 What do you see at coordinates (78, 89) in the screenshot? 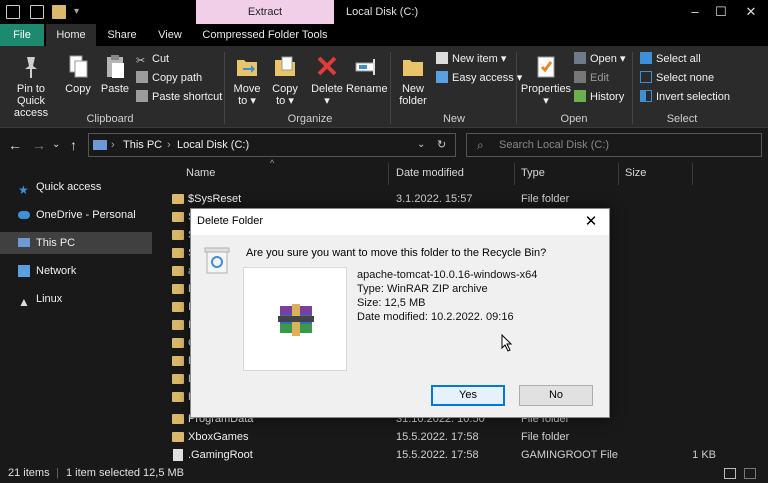
I see `copy-label: Copy` at bounding box center [78, 89].